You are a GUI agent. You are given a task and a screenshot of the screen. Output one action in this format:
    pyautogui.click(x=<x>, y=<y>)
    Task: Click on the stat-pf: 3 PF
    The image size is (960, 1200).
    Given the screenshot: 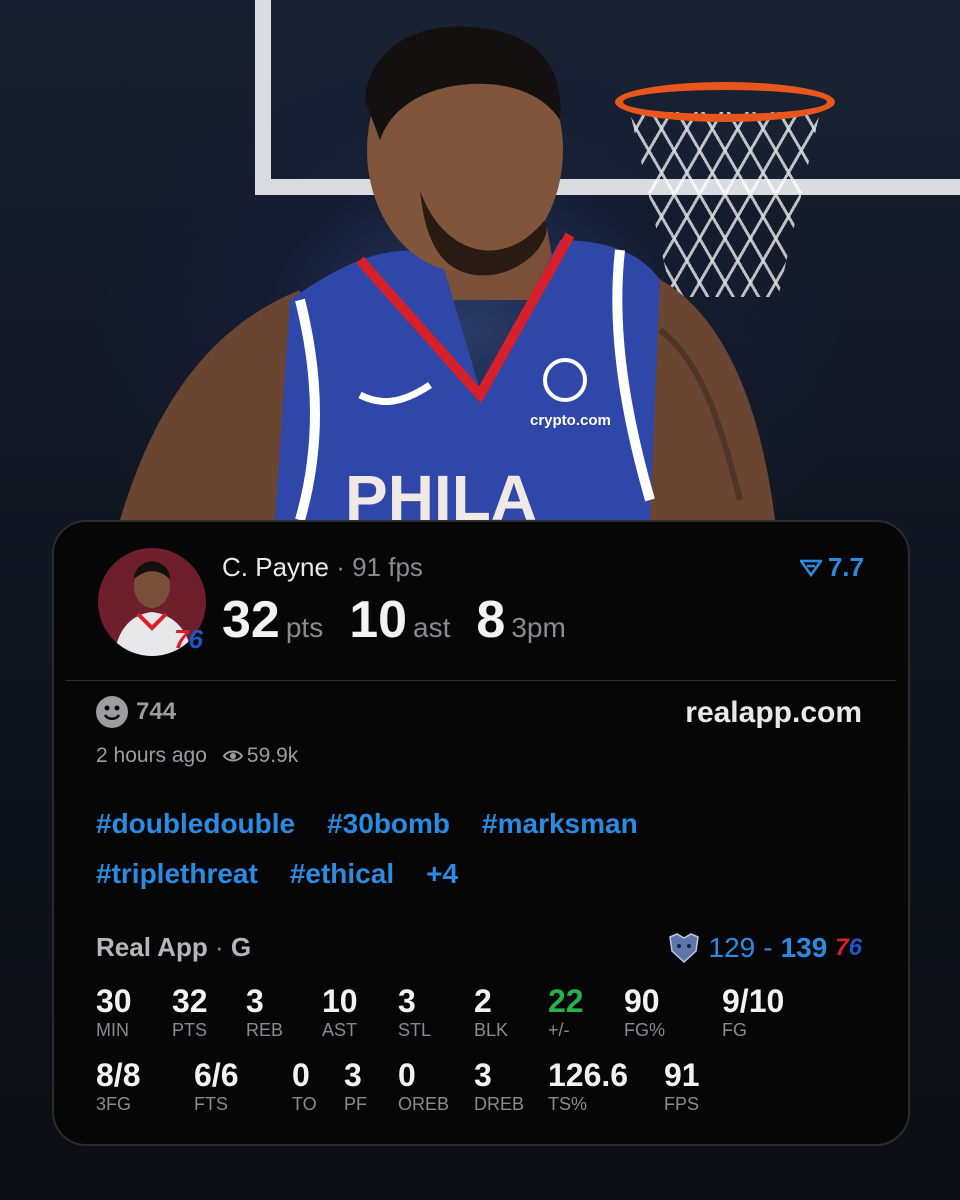 What is the action you would take?
    pyautogui.click(x=355, y=1087)
    